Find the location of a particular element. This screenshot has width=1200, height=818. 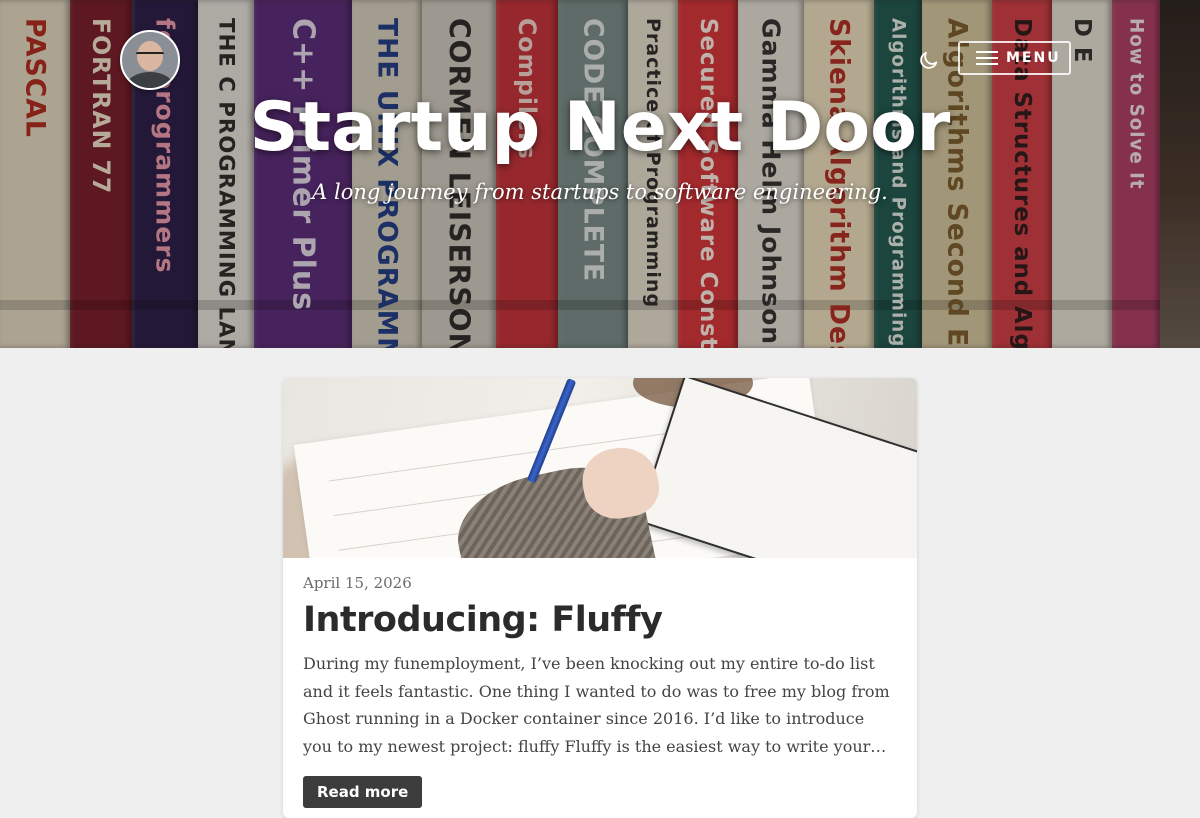

author-avatar is located at coordinates (150, 60).